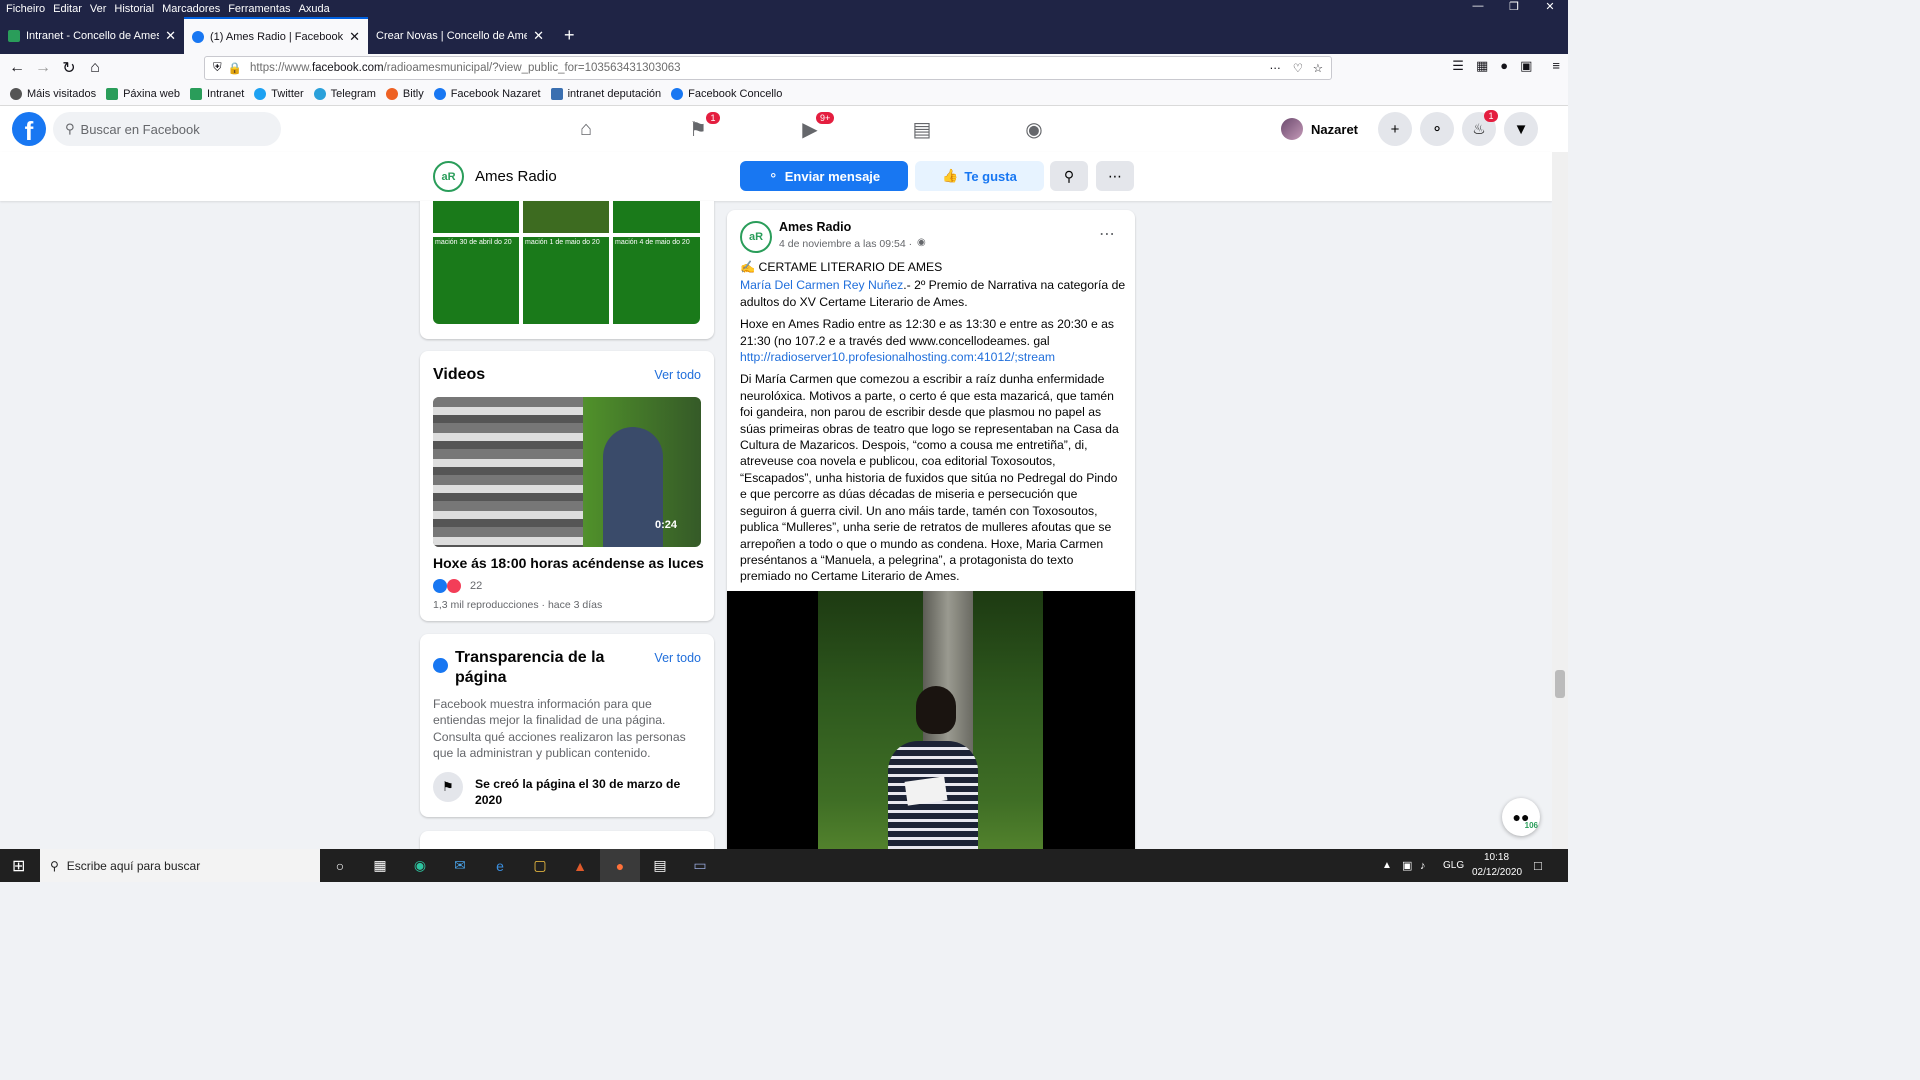 Image resolution: width=1920 pixels, height=1080 pixels. I want to click on menu-file: Ficheiro, so click(25, 9).